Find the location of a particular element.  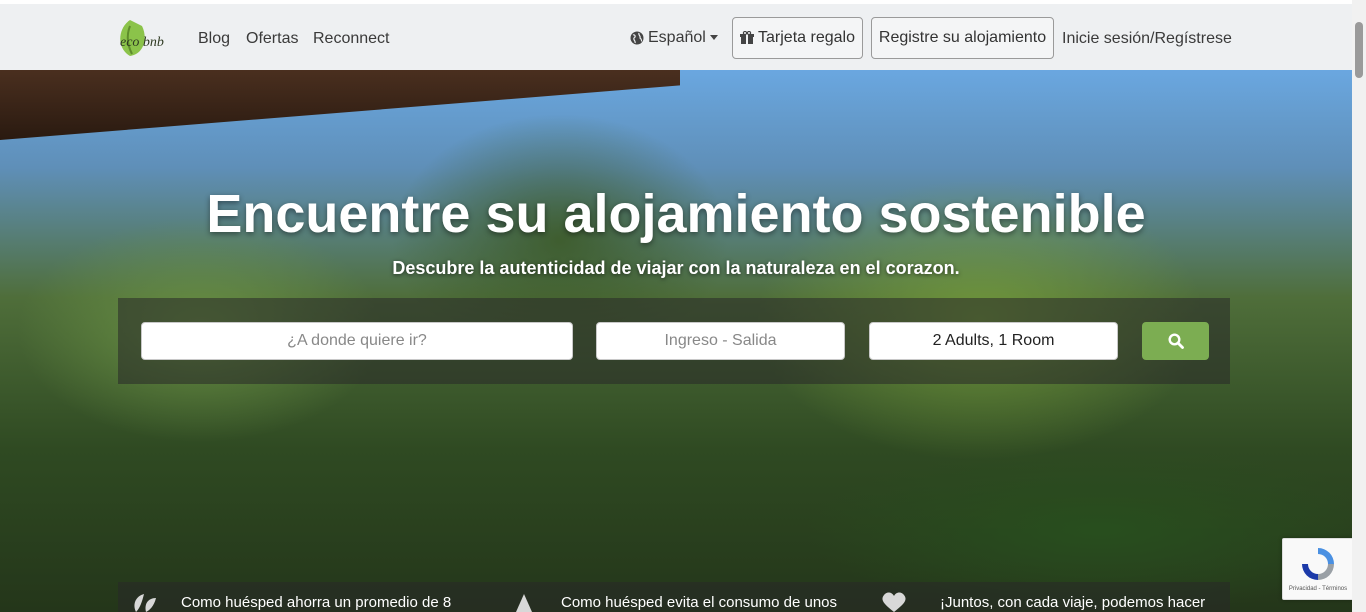

destination-field is located at coordinates (357, 341).